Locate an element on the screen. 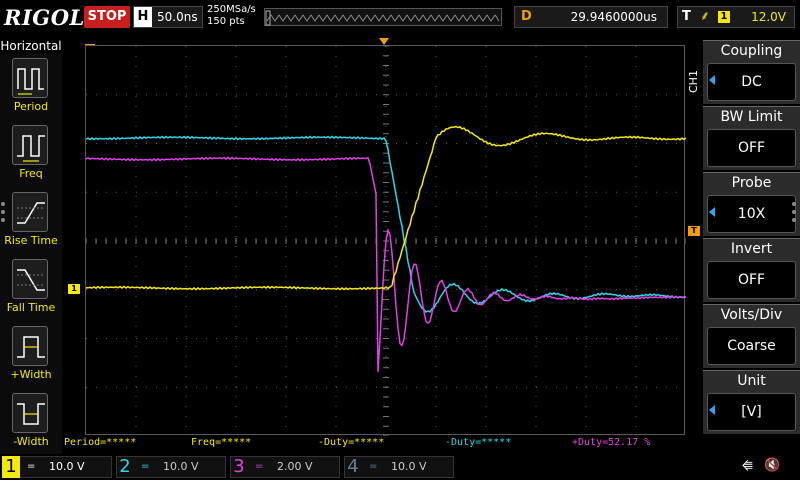 This screenshot has width=800, height=480. delay-readout: D 29.9460000us is located at coordinates (591, 17).